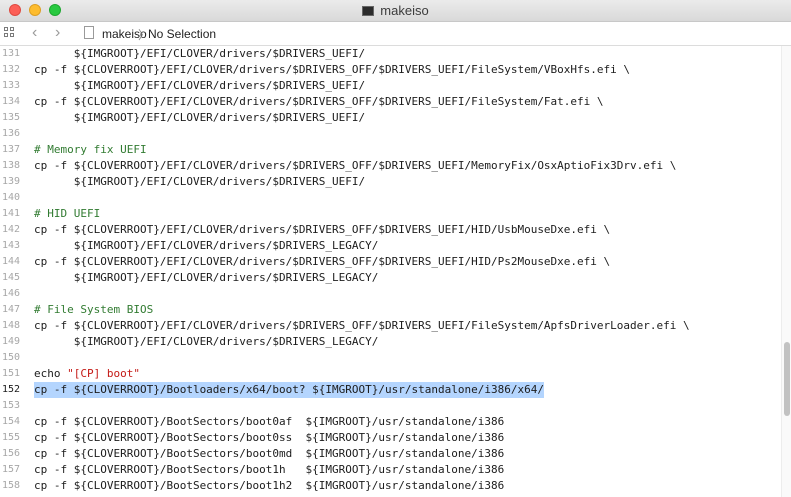  What do you see at coordinates (787, 379) in the screenshot?
I see `scrollbar-thumb` at bounding box center [787, 379].